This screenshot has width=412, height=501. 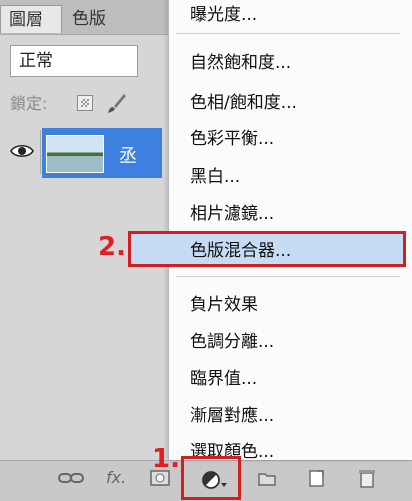 I want to click on annotation-step-1: 1., so click(x=166, y=459).